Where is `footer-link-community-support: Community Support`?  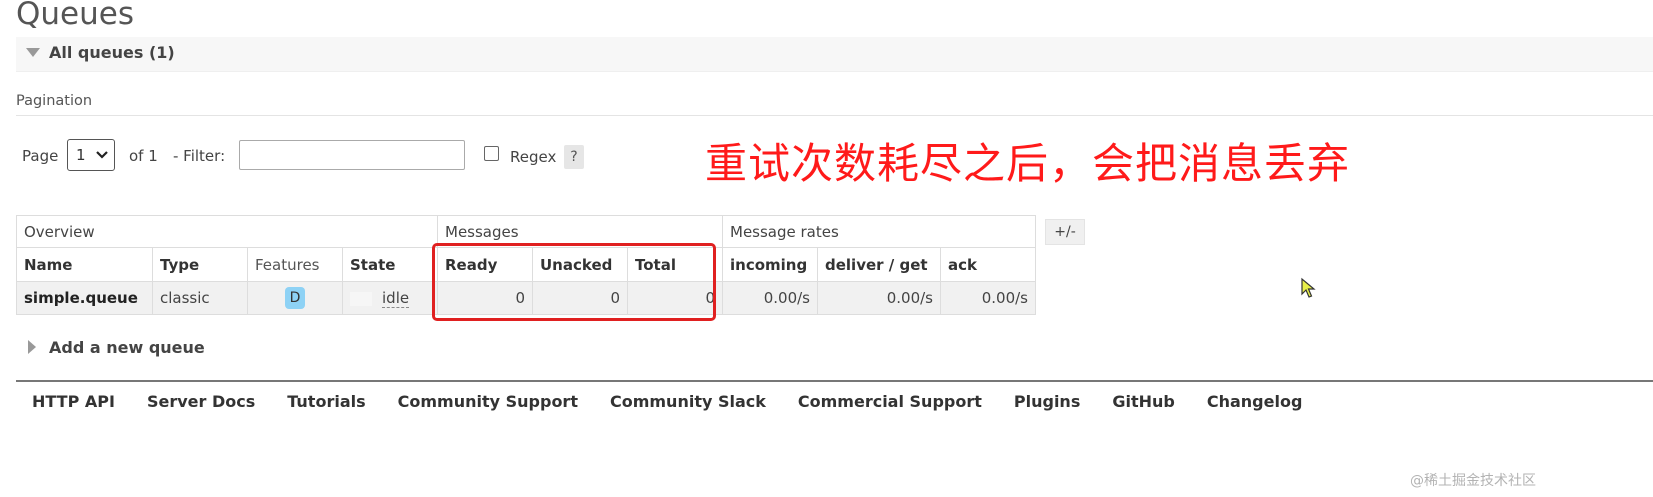
footer-link-community-support: Community Support is located at coordinates (488, 401).